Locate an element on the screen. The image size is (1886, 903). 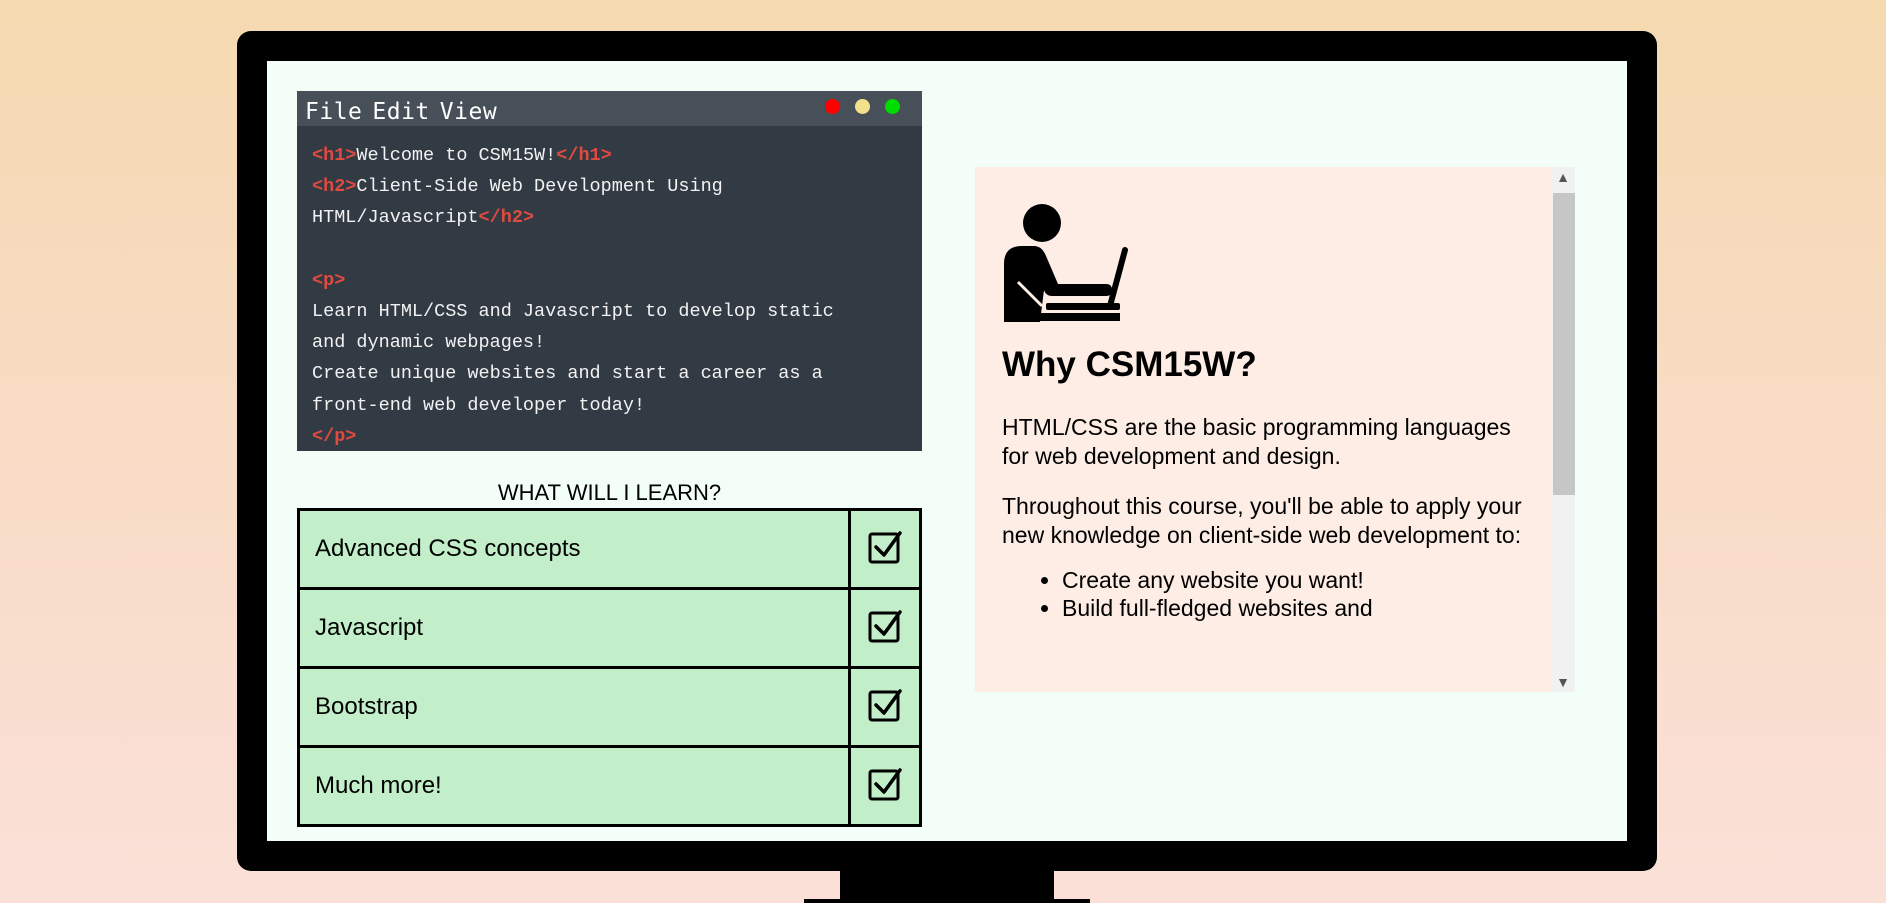
code-line: <p> is located at coordinates (609, 280).